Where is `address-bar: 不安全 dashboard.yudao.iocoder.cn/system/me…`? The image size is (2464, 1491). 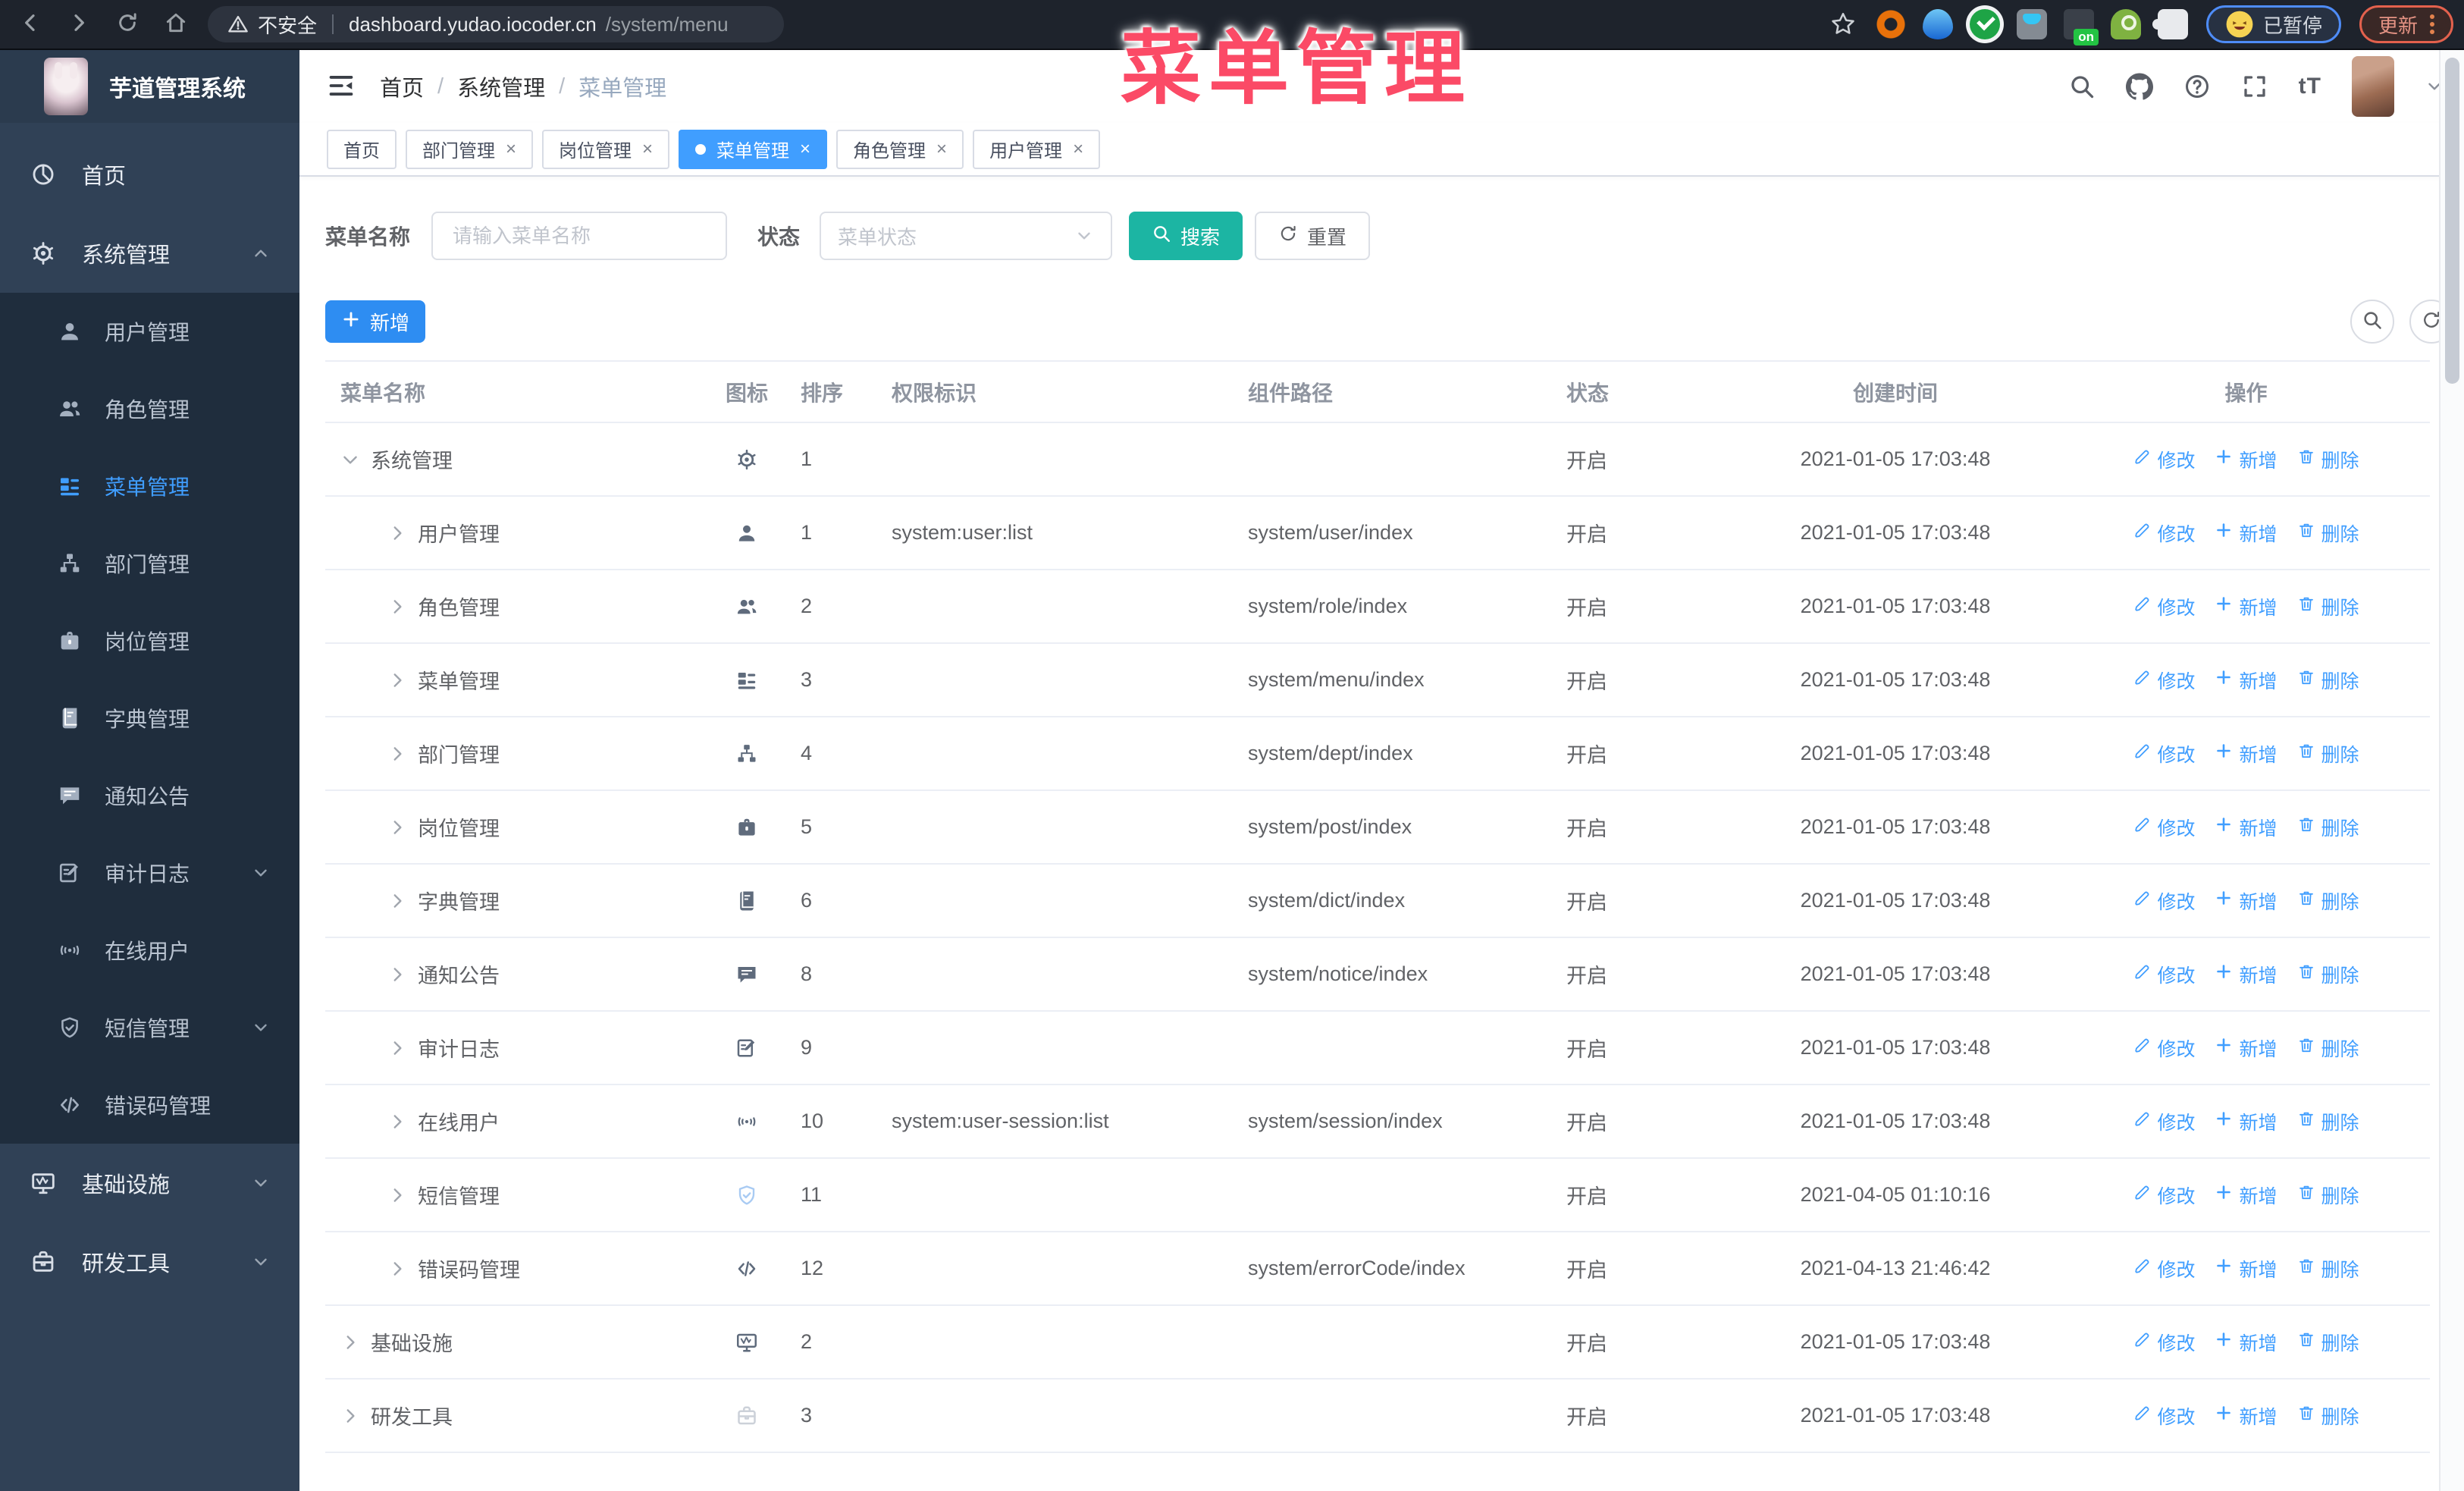 address-bar: 不安全 dashboard.yudao.iocoder.cn/system/me… is located at coordinates (496, 24).